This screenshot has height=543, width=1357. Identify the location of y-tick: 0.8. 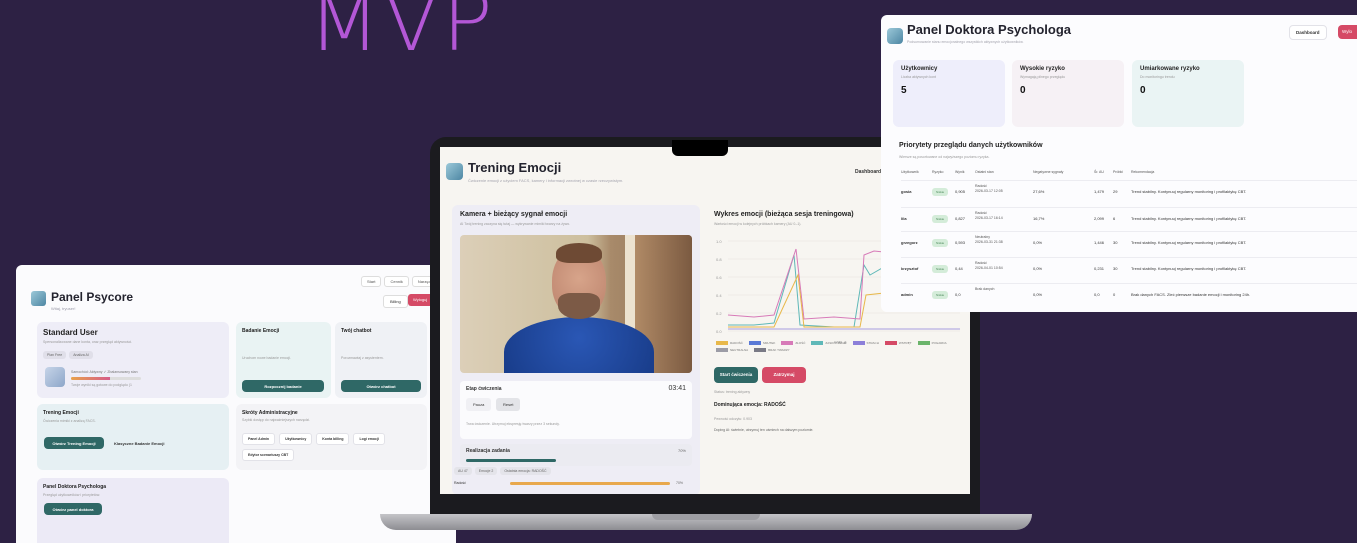
(719, 259).